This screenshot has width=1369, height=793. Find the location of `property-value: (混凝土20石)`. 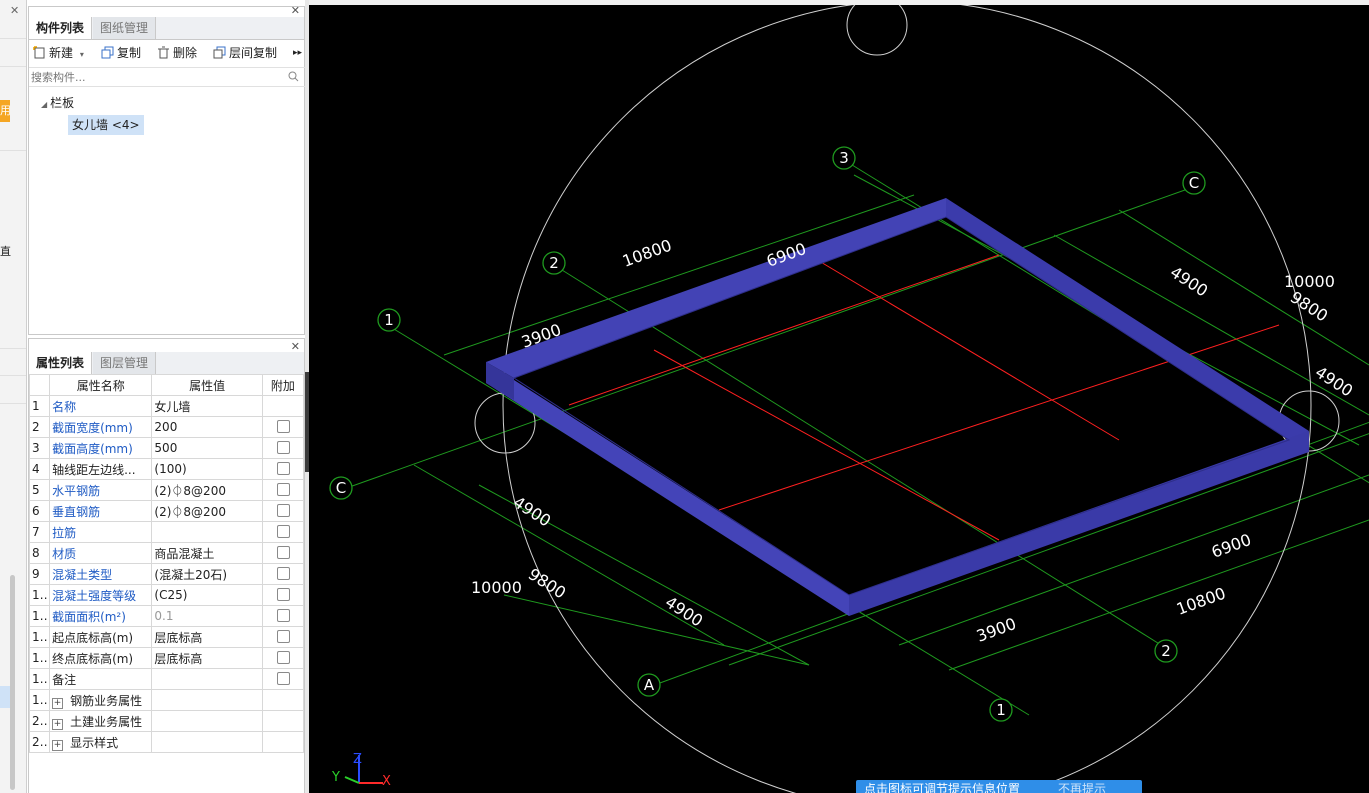

property-value: (混凝土20石) is located at coordinates (207, 574).